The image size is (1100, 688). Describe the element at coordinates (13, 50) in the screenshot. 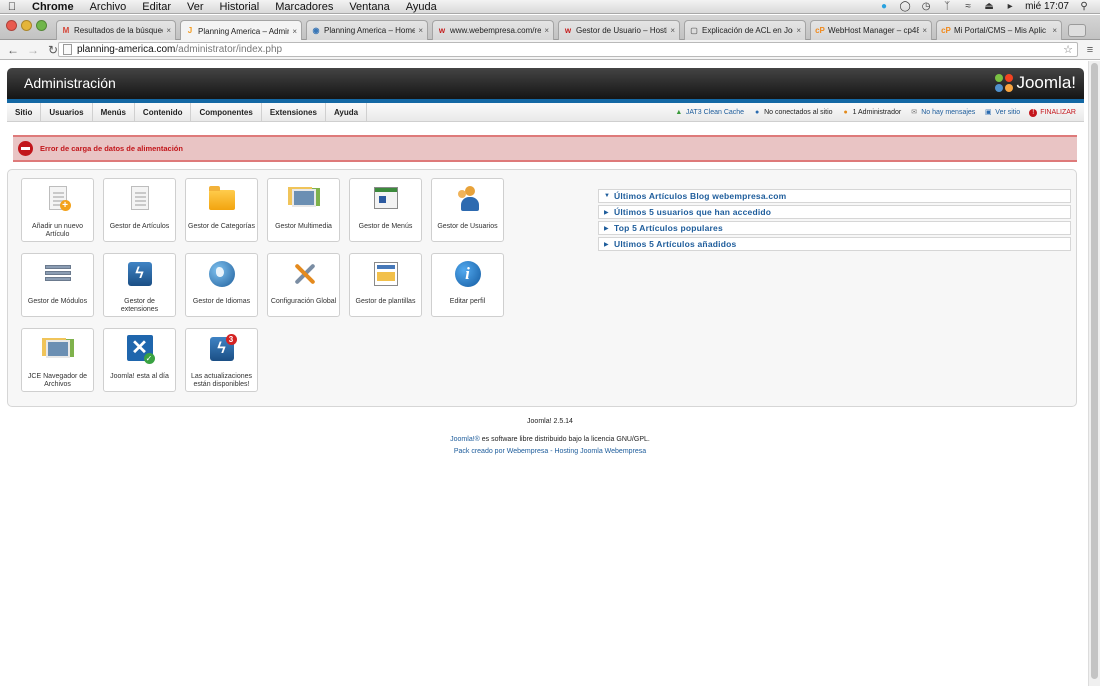

I see `back-icon: ←` at that location.